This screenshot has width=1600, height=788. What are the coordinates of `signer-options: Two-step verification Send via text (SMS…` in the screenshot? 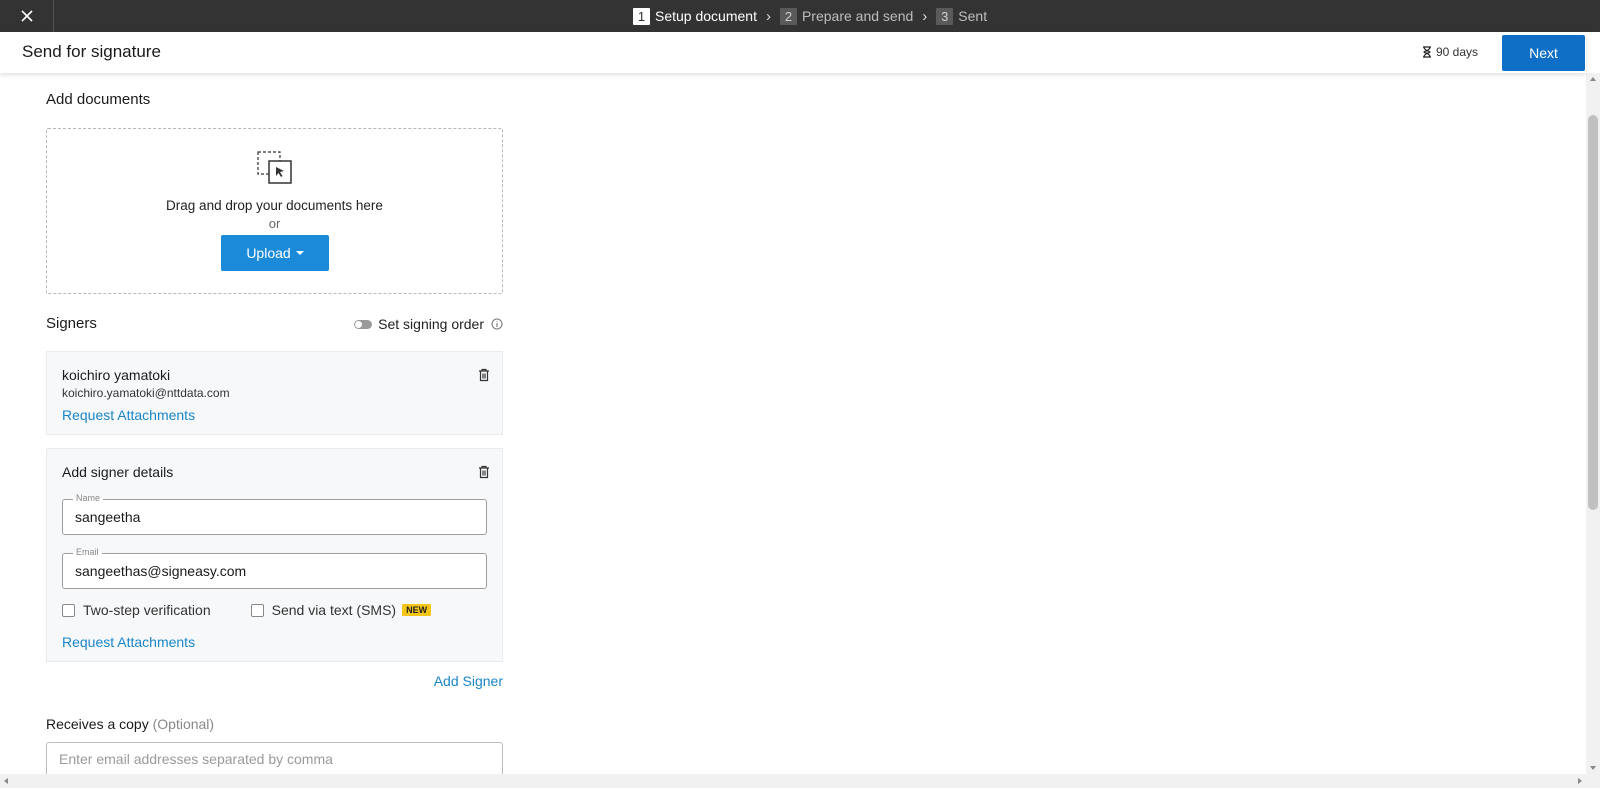 It's located at (247, 610).